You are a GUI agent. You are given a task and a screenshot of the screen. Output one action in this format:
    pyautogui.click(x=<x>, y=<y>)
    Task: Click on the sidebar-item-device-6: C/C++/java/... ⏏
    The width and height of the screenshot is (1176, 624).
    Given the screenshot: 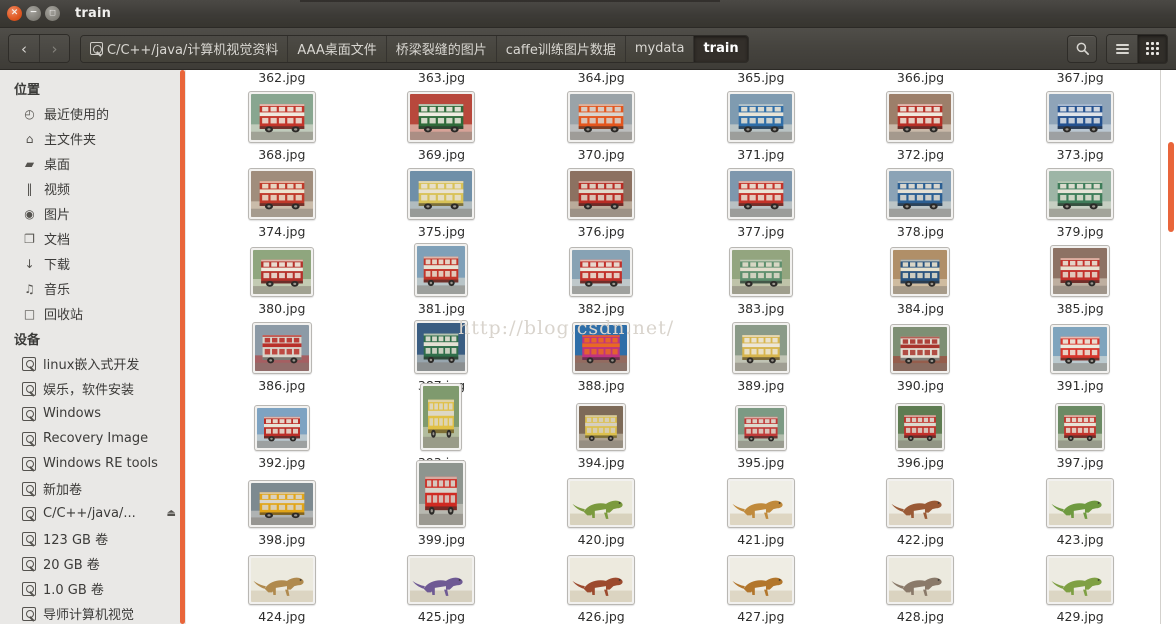 What is the action you would take?
    pyautogui.click(x=93, y=513)
    